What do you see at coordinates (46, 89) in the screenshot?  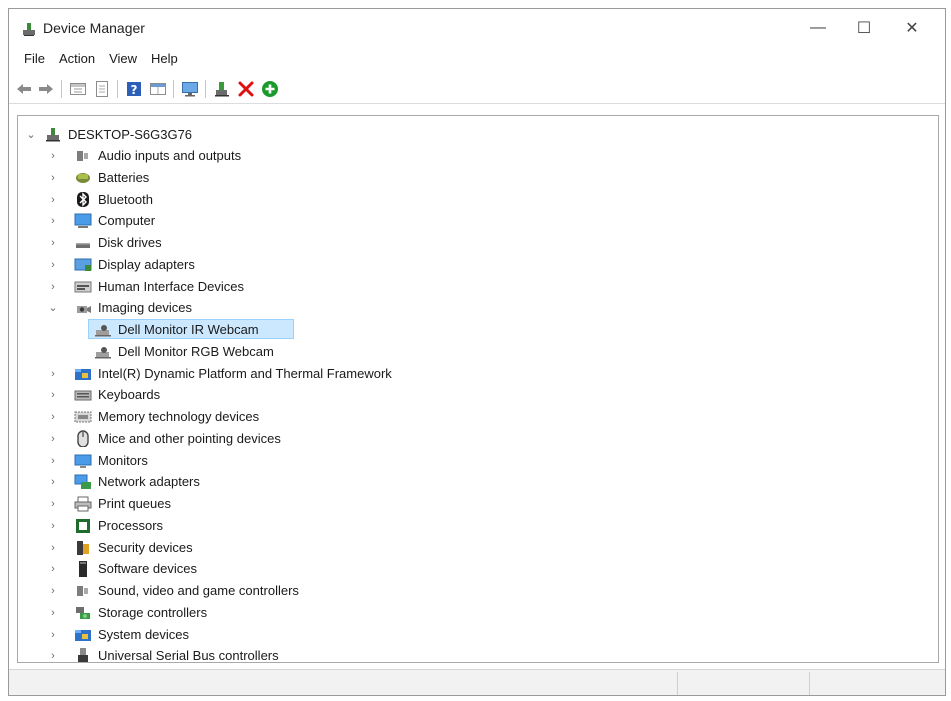 I see `forward-arrow-icon` at bounding box center [46, 89].